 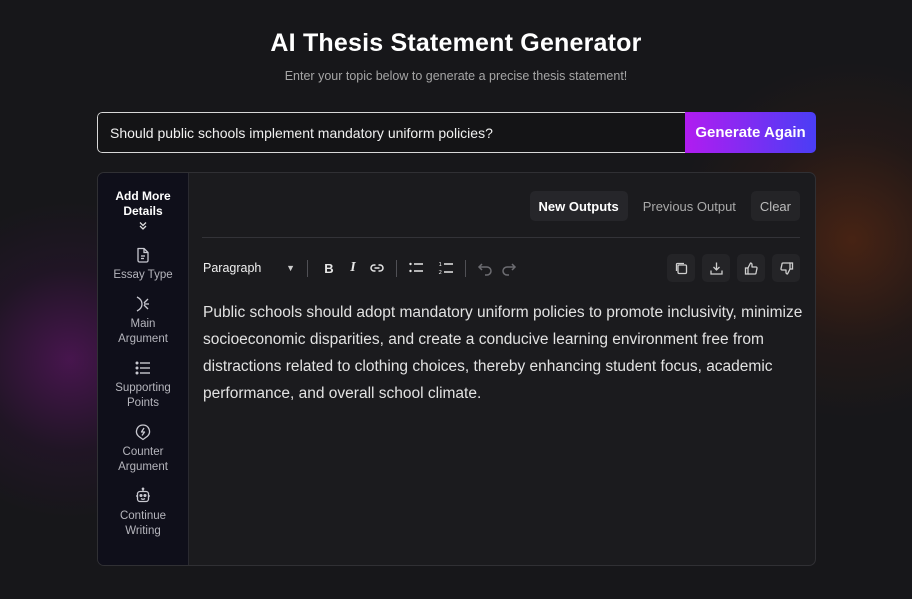 I want to click on thumbs-down-icon, so click(x=786, y=268).